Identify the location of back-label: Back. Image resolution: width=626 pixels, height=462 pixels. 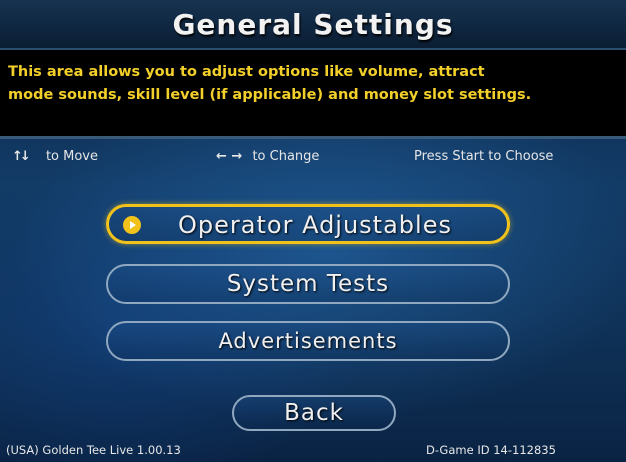
(314, 413).